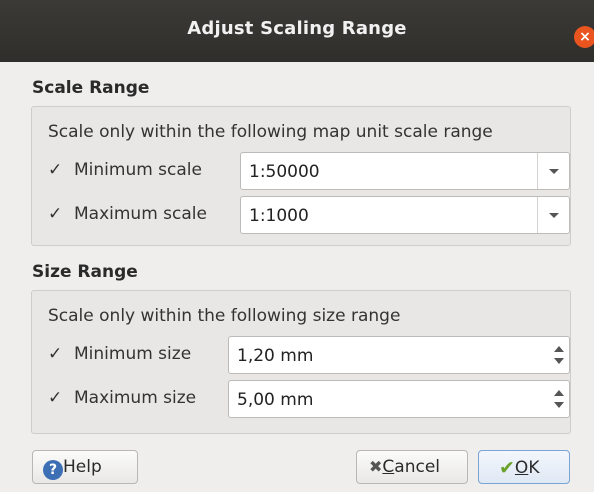 The width and height of the screenshot is (594, 492). Describe the element at coordinates (417, 467) in the screenshot. I see `cancel-button-label: ancel` at that location.